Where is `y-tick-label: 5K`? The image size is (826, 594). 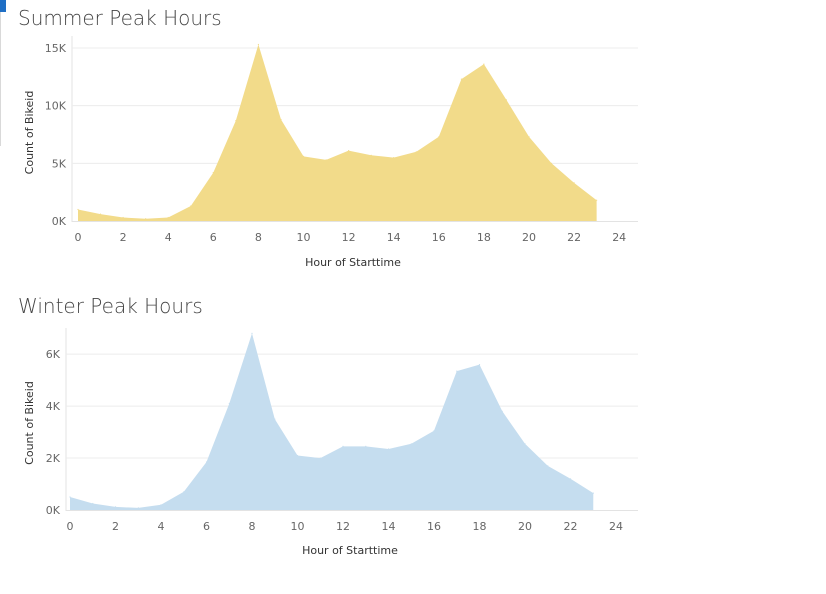
y-tick-label: 5K is located at coordinates (59, 163).